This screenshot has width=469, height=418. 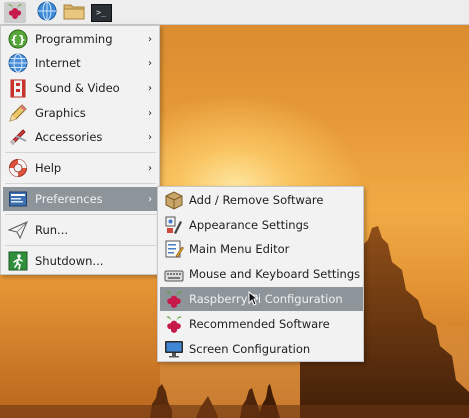 I want to click on submenu-item-screen-configuration: Screen Configuration, so click(x=261, y=349).